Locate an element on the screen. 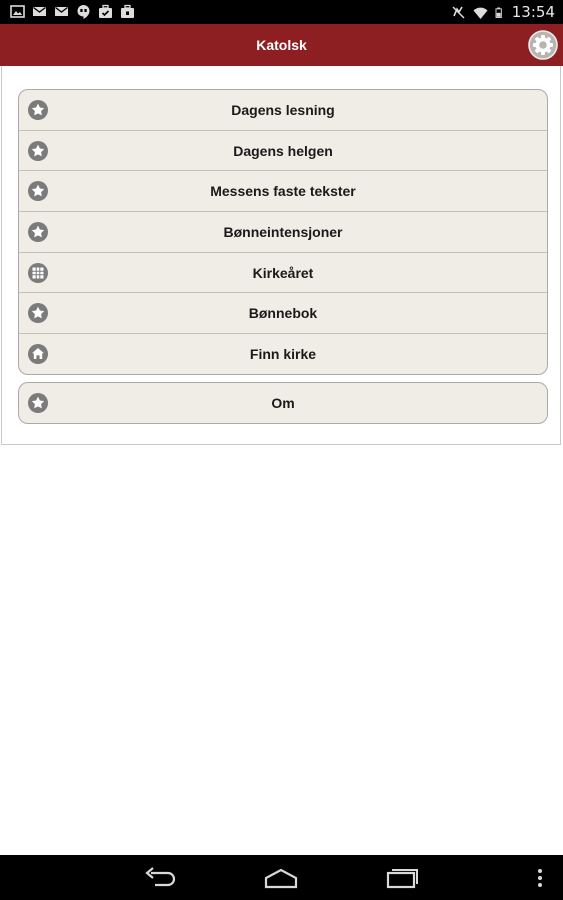  status-time: 13:54 is located at coordinates (533, 12).